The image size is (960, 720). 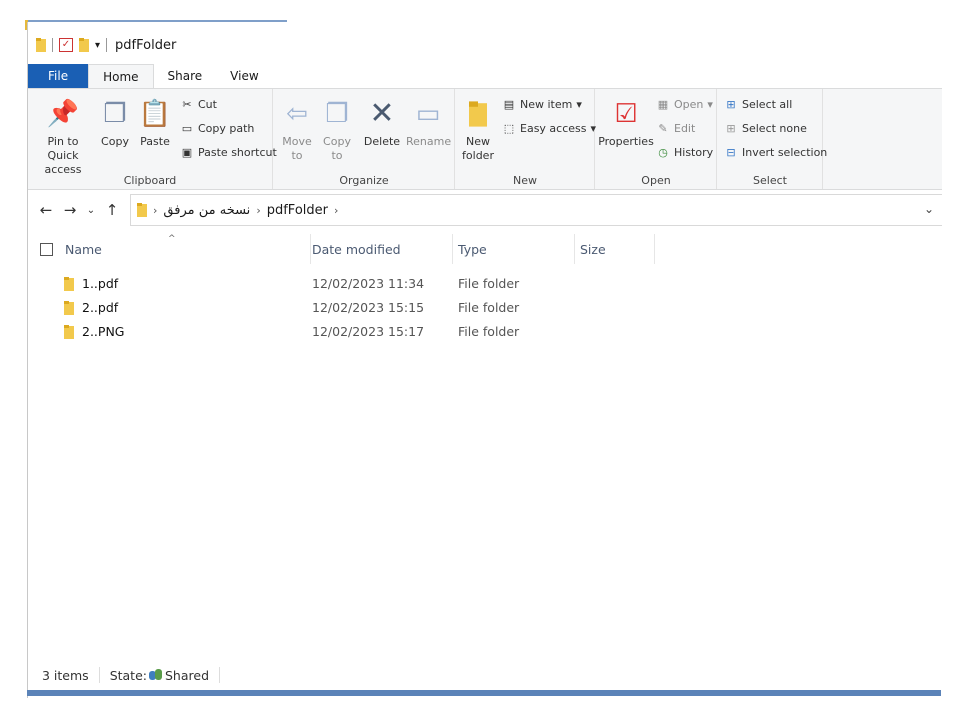 I want to click on customize-toolbar-dropdown-icon: ▾, so click(x=97, y=45).